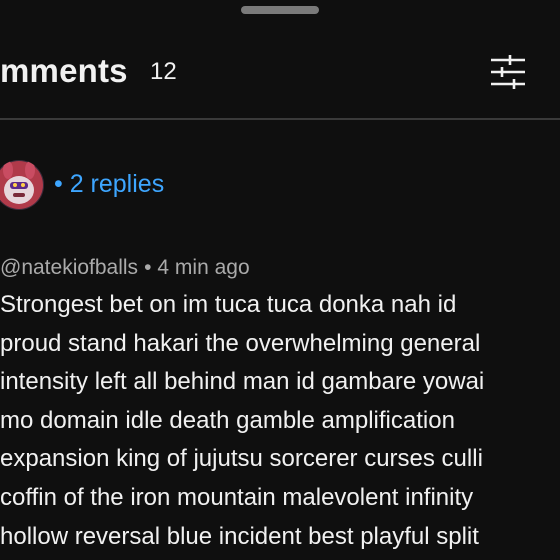 The image size is (560, 560). Describe the element at coordinates (280, 119) in the screenshot. I see `header-divider` at that location.